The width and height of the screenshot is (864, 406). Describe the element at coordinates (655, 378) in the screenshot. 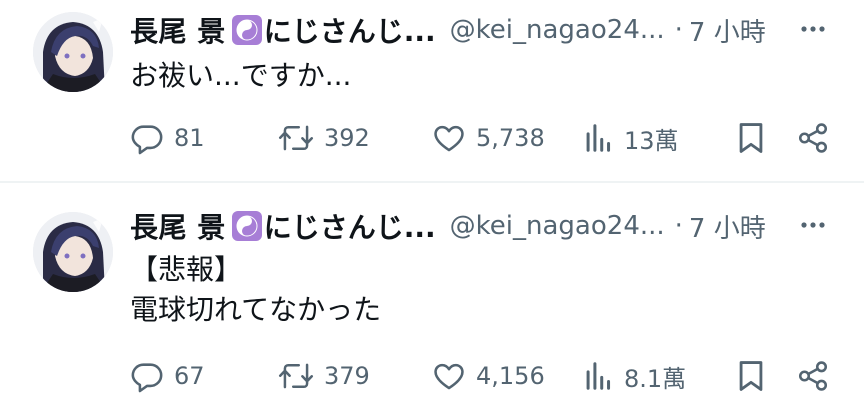

I see `views-count: 8.1萬` at that location.